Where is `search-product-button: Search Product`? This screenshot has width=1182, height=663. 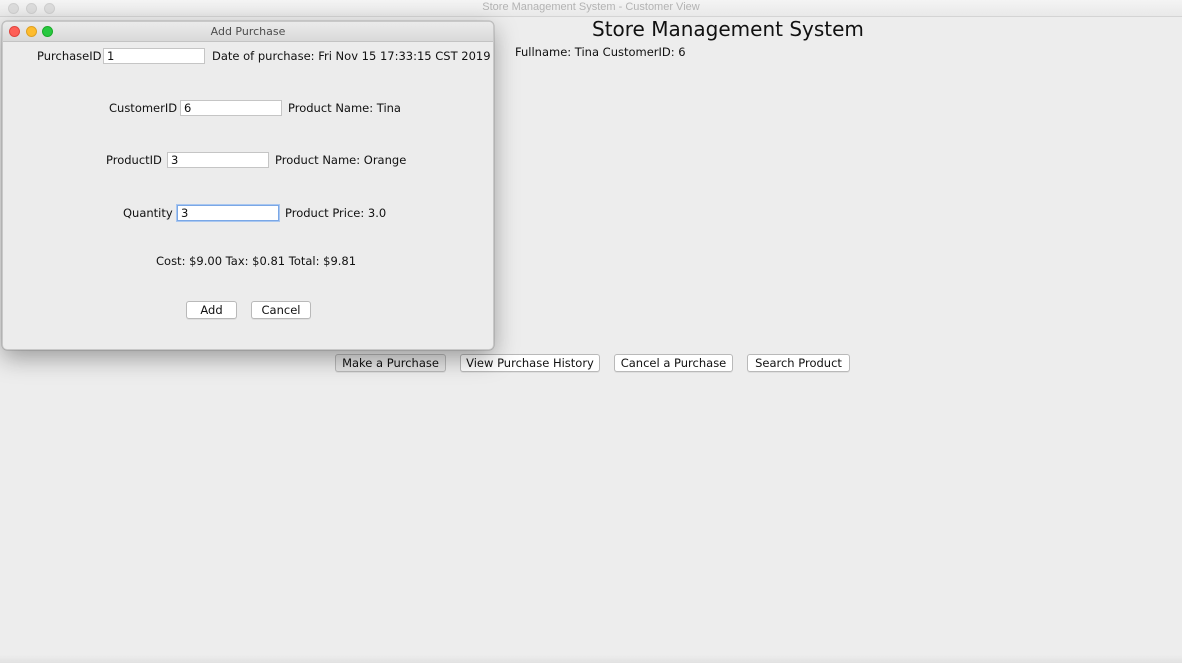 search-product-button: Search Product is located at coordinates (798, 363).